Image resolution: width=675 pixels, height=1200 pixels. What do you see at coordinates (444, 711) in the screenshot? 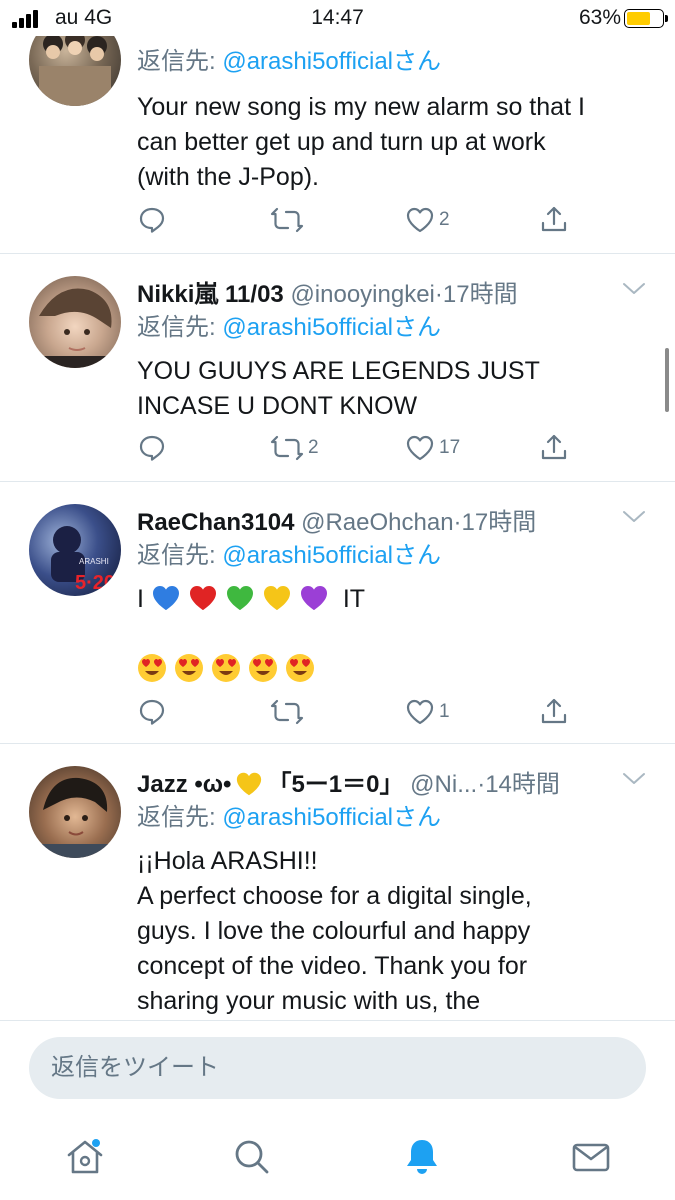
I see `like-count: 1` at bounding box center [444, 711].